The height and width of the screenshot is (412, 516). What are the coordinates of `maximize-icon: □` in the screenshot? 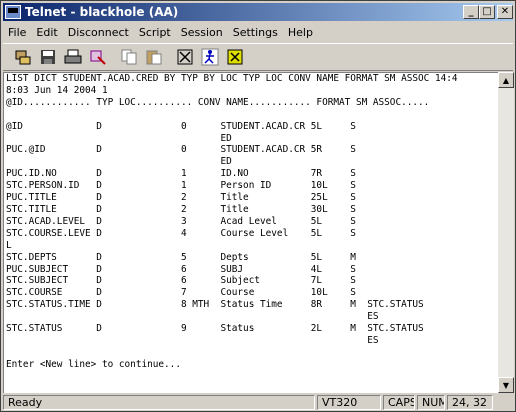 It's located at (487, 11).